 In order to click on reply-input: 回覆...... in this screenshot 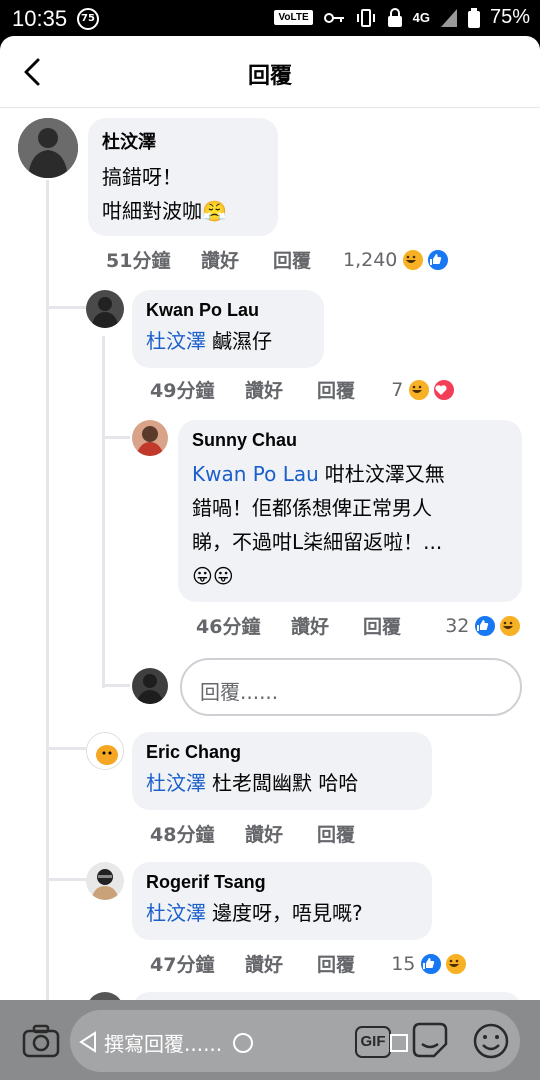, I will do `click(351, 687)`.